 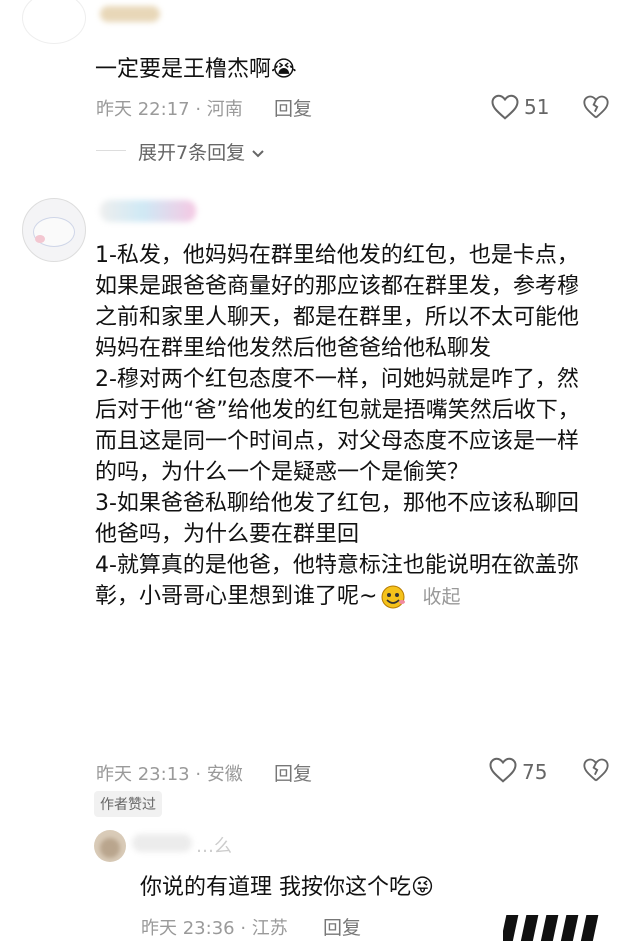 What do you see at coordinates (258, 153) in the screenshot?
I see `chevron-down-icon` at bounding box center [258, 153].